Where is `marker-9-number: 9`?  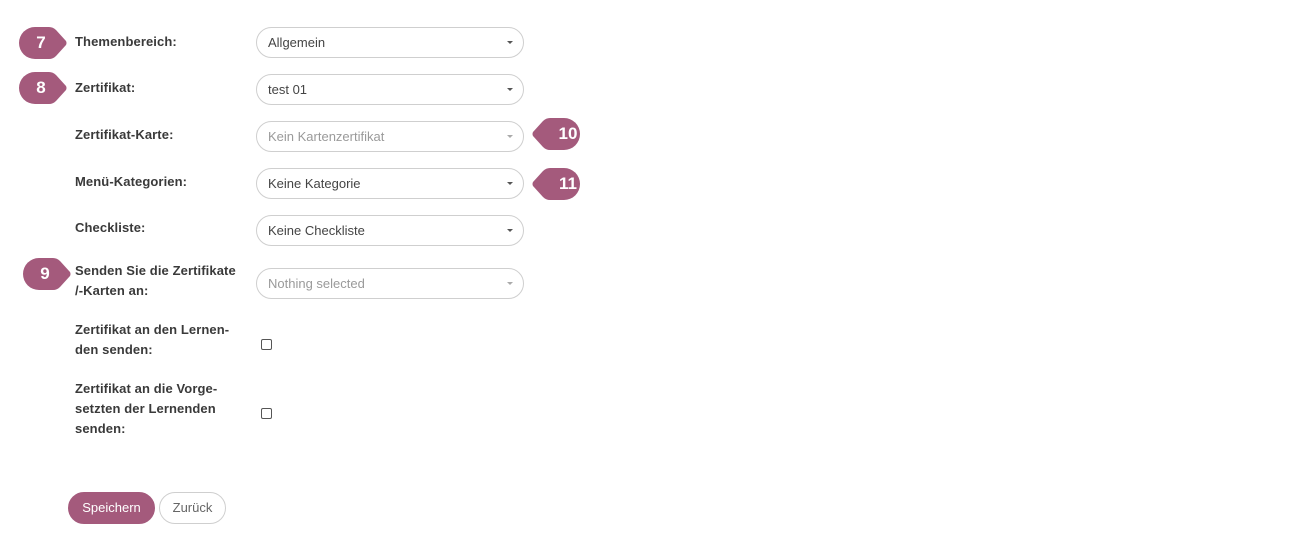 marker-9-number: 9 is located at coordinates (45, 273).